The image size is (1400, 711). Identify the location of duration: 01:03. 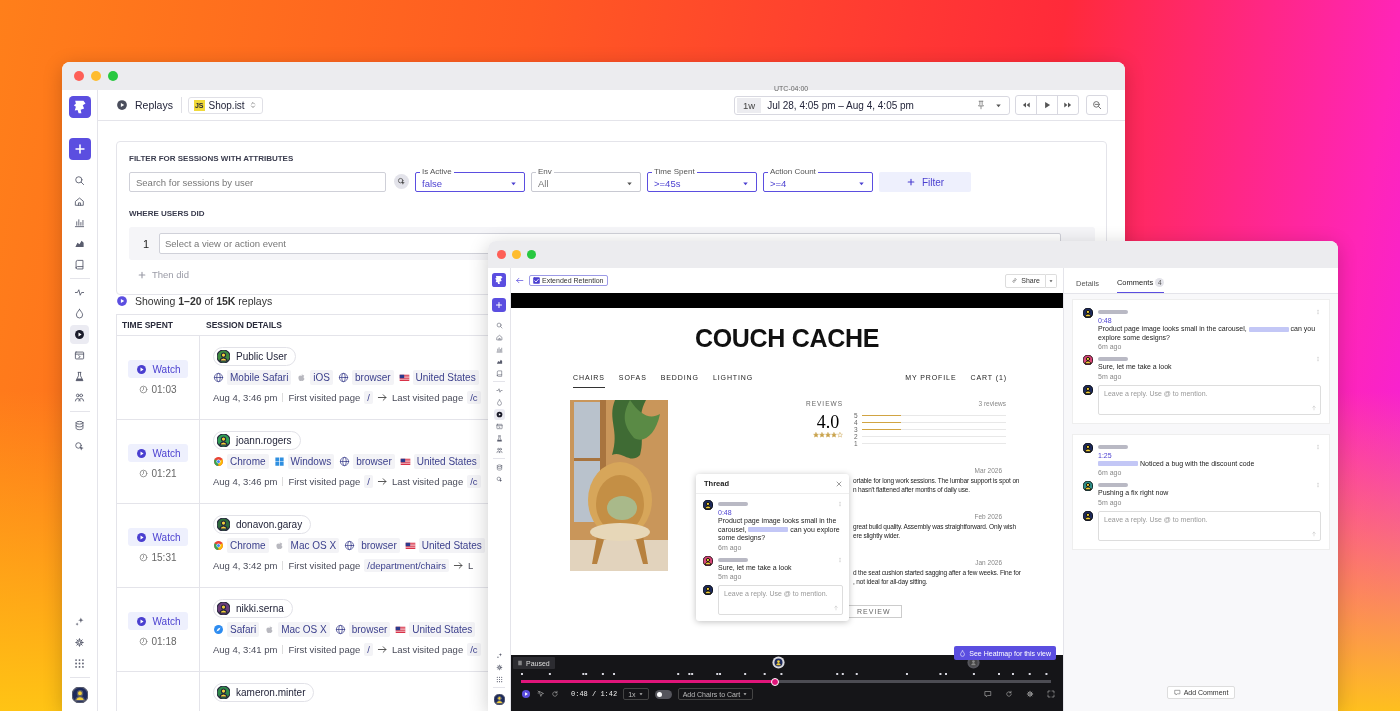
(164, 389).